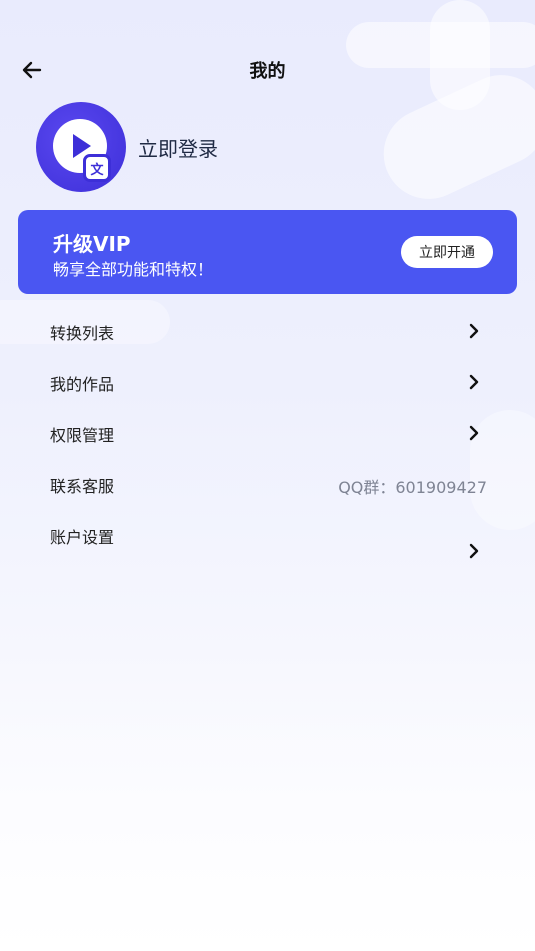 Image resolution: width=535 pixels, height=951 pixels. I want to click on menu-item-label: 转换列表, so click(82, 333).